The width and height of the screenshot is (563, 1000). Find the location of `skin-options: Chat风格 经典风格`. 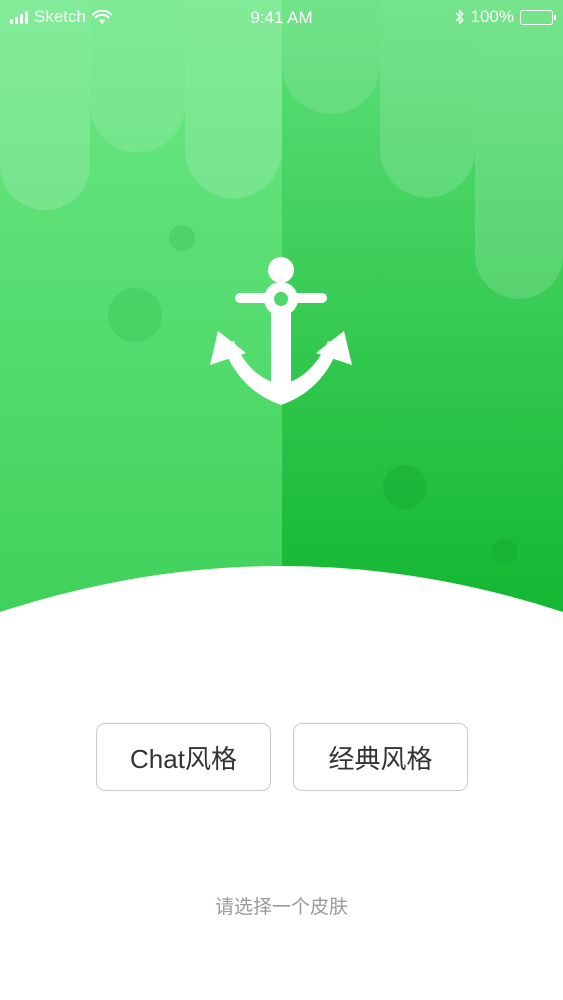

skin-options: Chat风格 经典风格 is located at coordinates (282, 757).